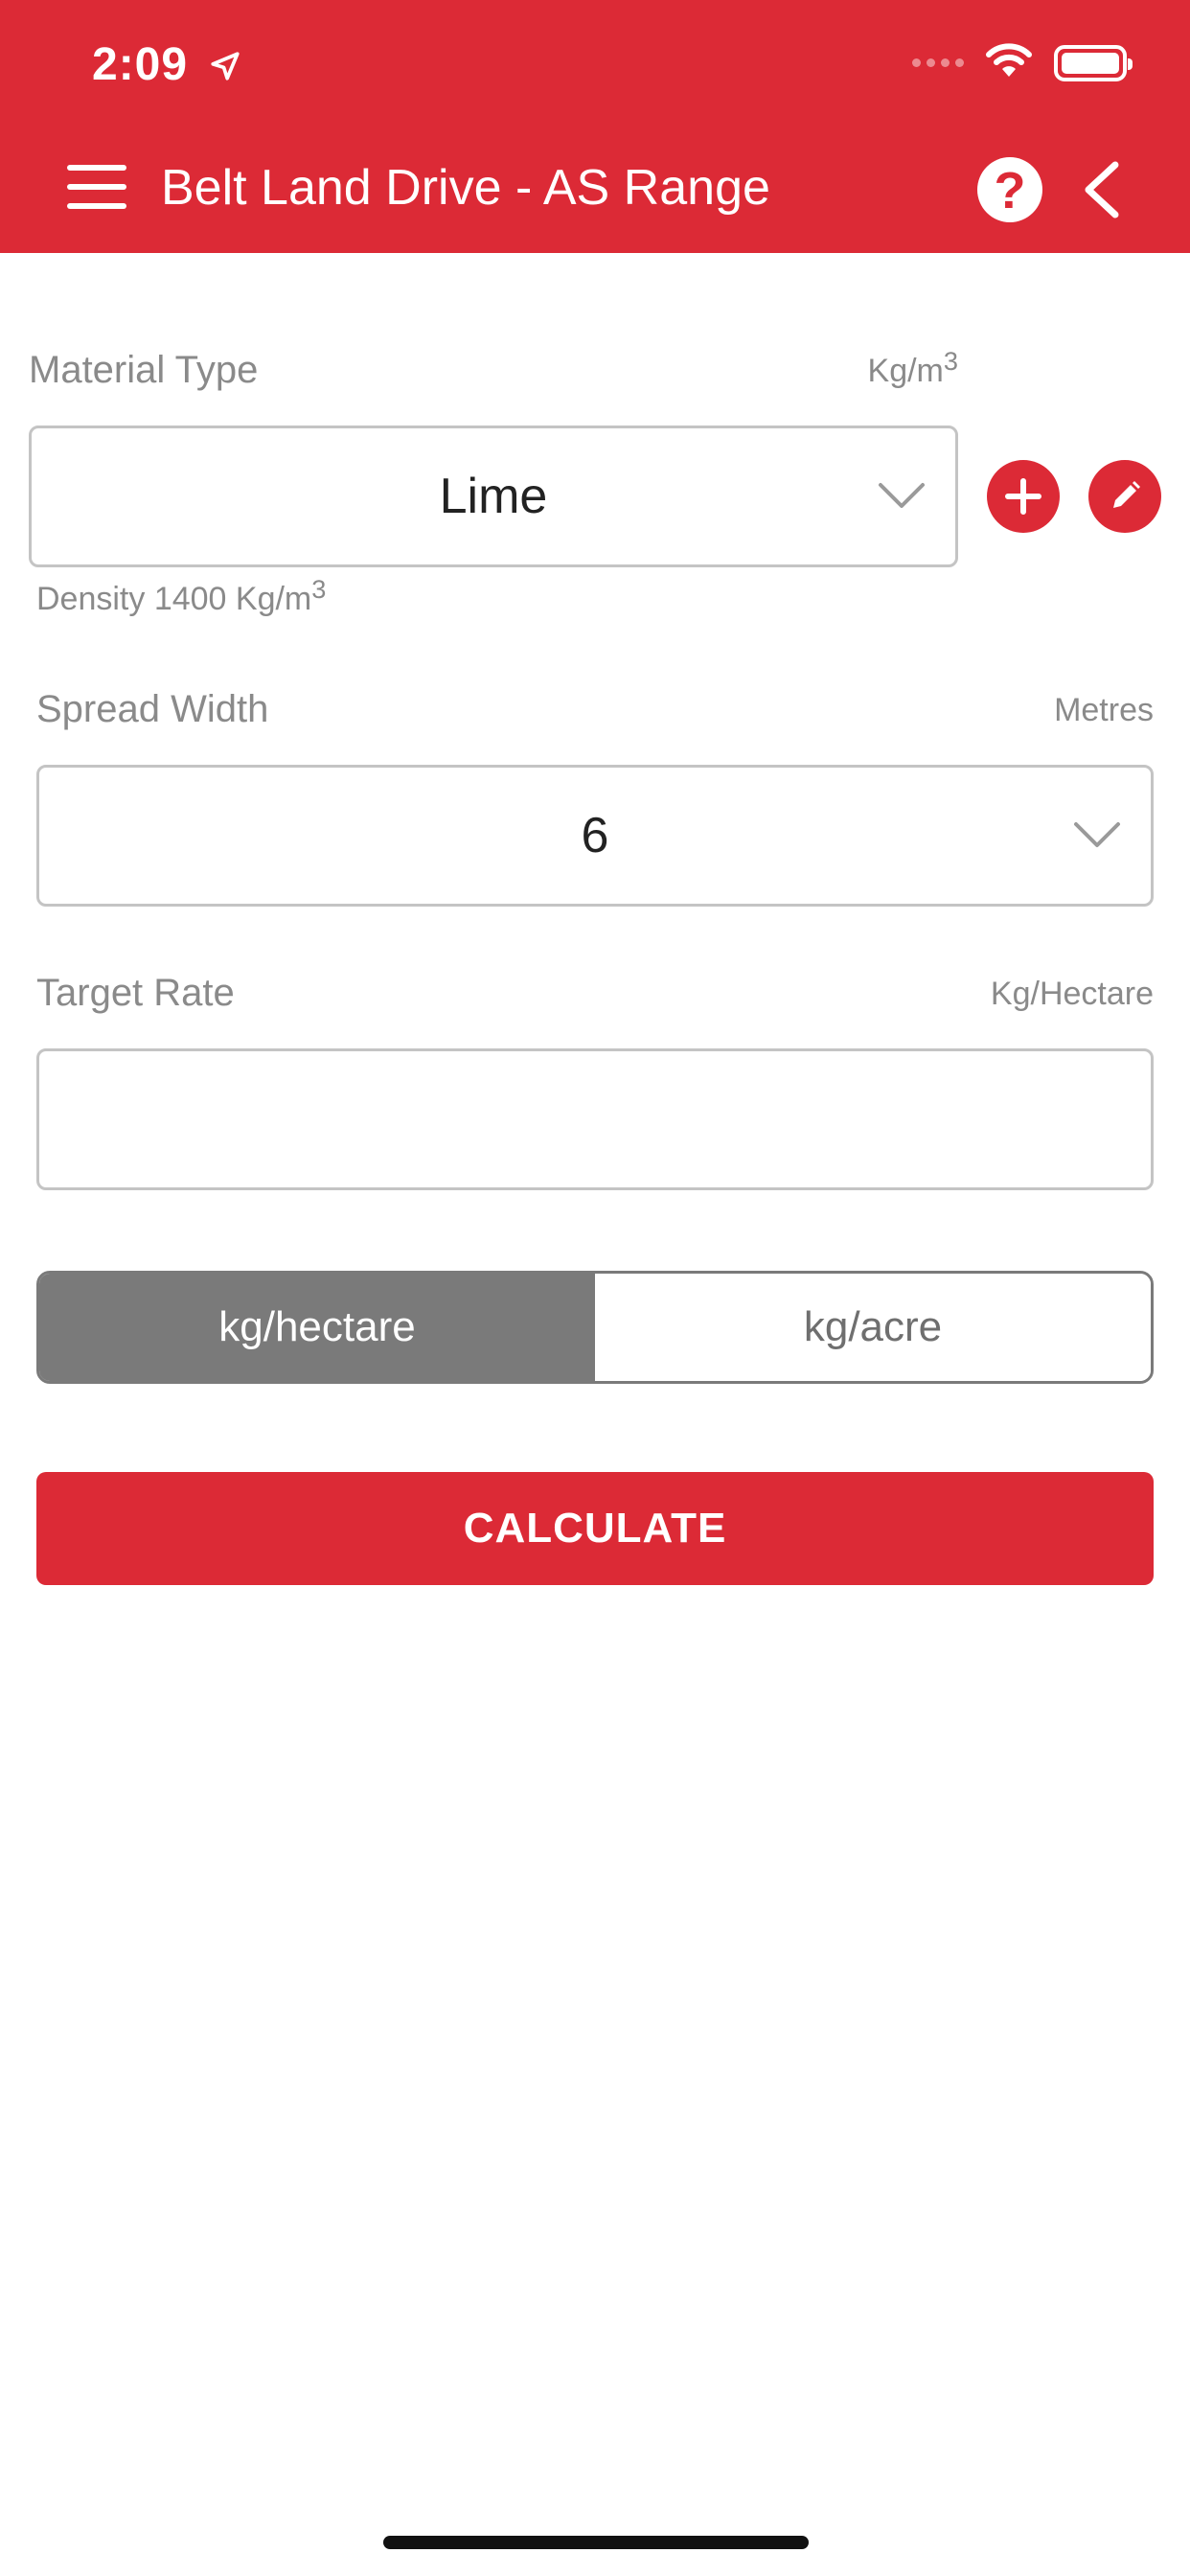 The height and width of the screenshot is (2576, 1190). I want to click on toggle-kg-acre: kg/acre, so click(873, 1327).